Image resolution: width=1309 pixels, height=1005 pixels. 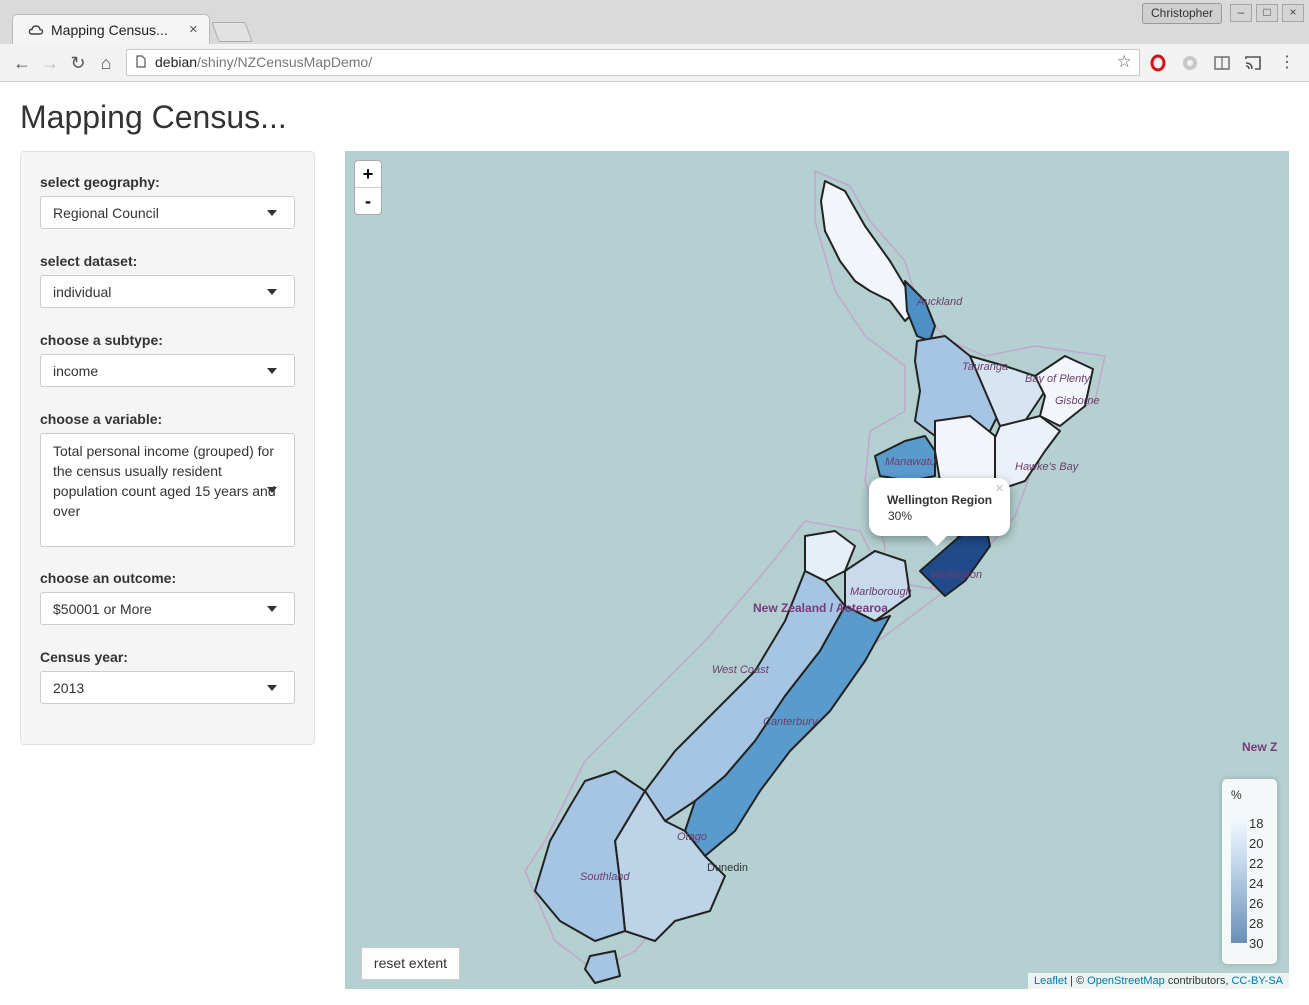 What do you see at coordinates (1126, 981) in the screenshot?
I see `osm-link: OpenStreetMap` at bounding box center [1126, 981].